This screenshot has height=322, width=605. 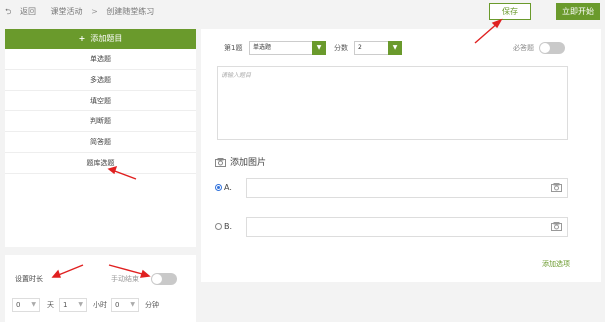 What do you see at coordinates (223, 226) in the screenshot?
I see `option-b-selector: B.` at bounding box center [223, 226].